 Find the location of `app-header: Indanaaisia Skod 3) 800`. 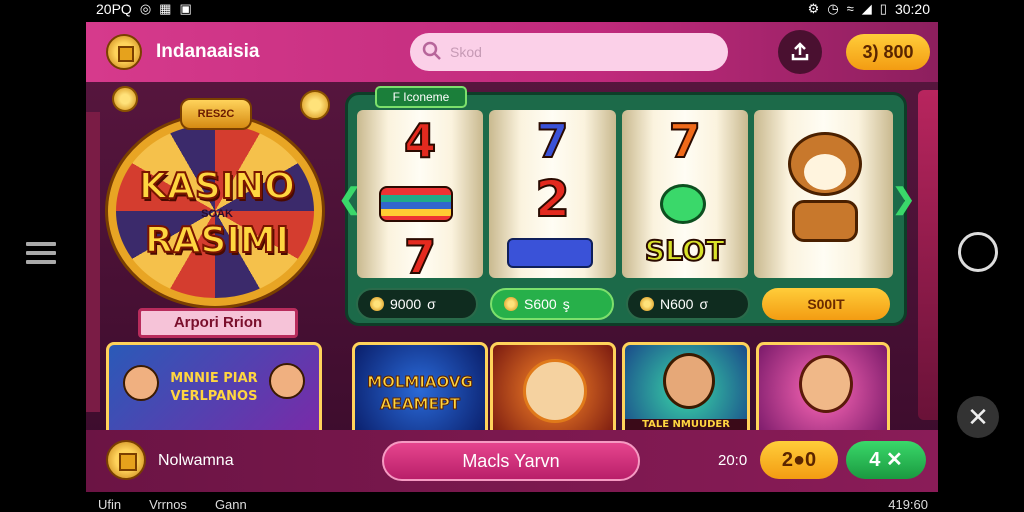

app-header: Indanaaisia Skod 3) 800 is located at coordinates (512, 52).